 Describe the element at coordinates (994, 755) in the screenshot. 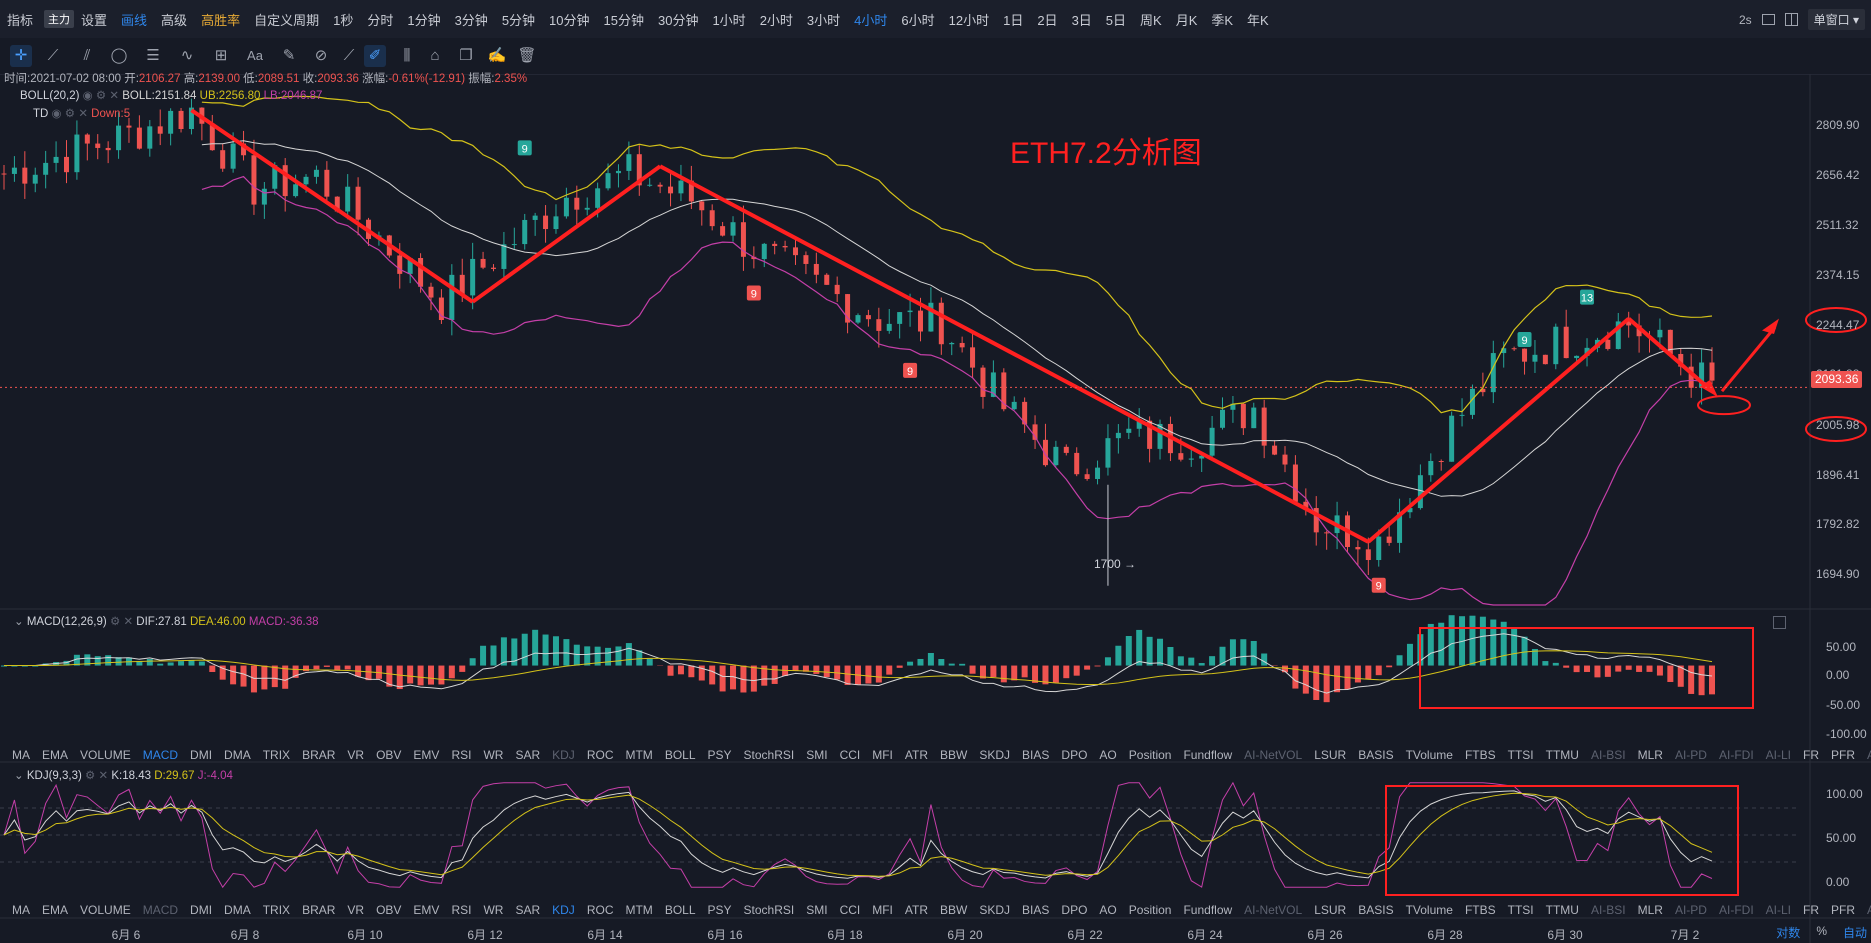

I see `indicator-tab: SKDJ` at that location.